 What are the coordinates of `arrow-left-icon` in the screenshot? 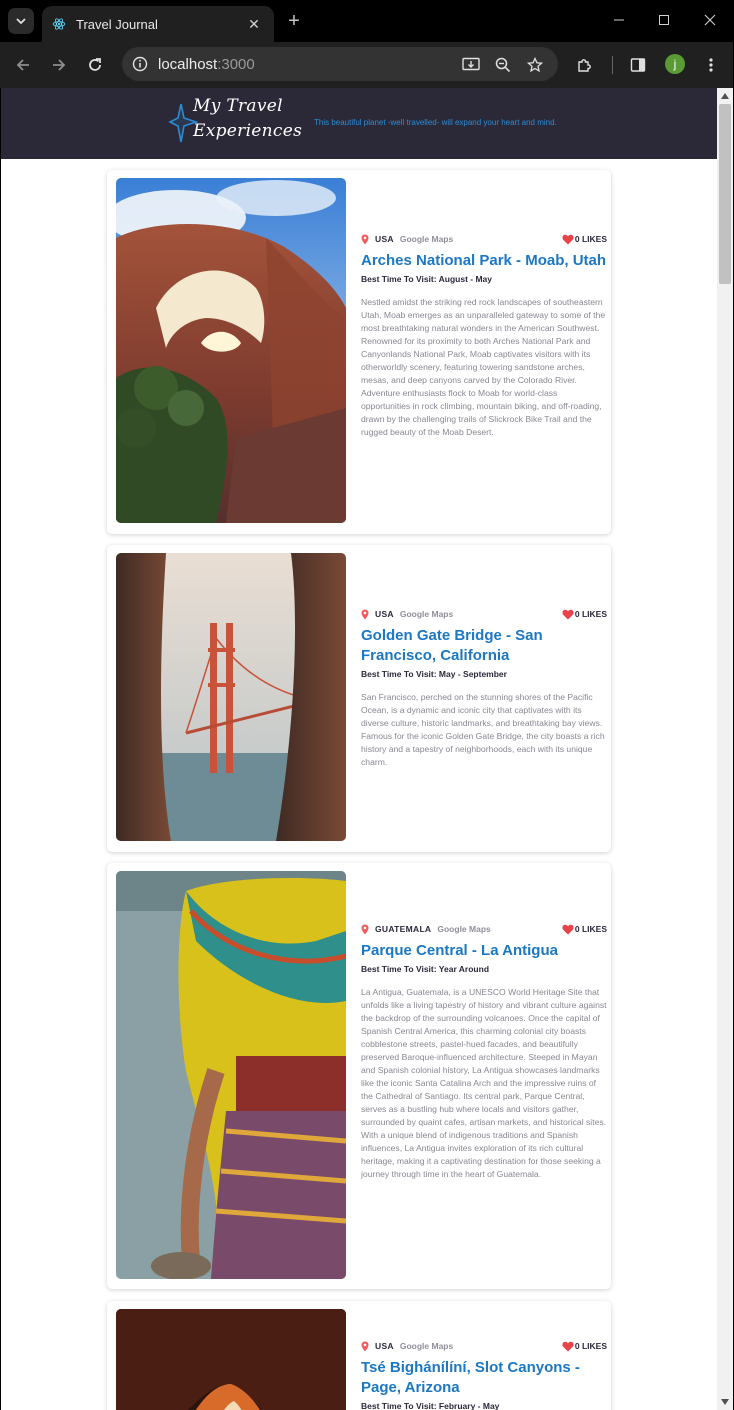 It's located at (22, 65).